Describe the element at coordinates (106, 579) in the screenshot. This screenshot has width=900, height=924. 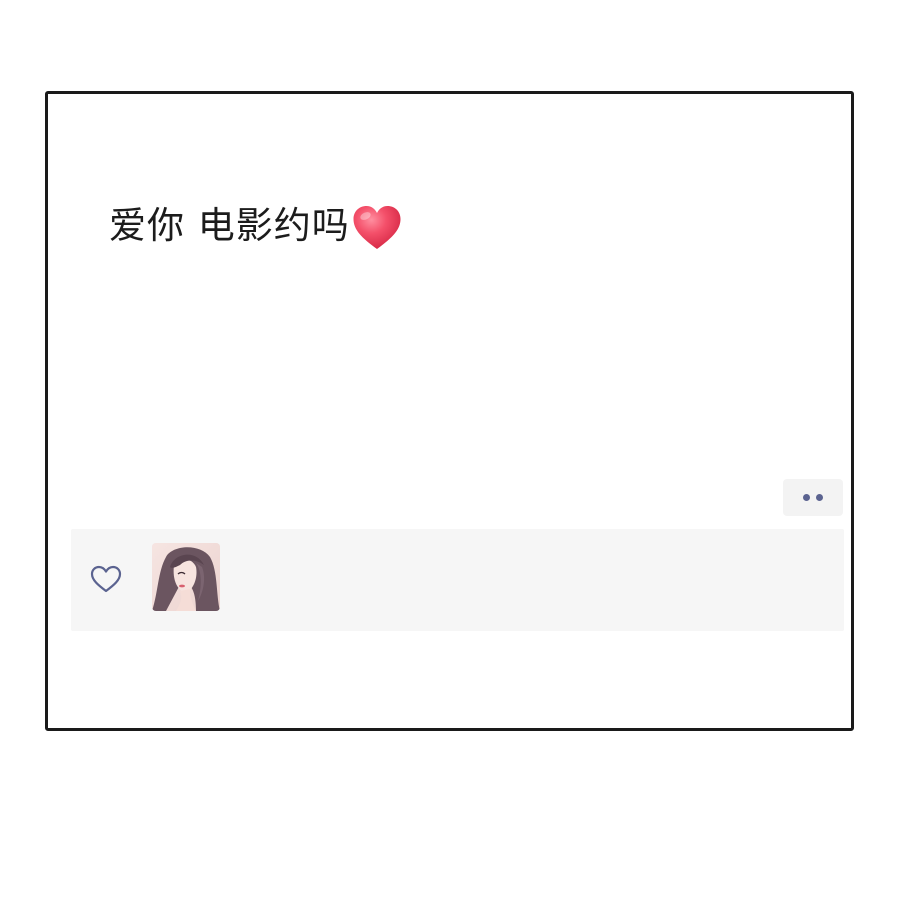
I see `heart-outline-icon` at that location.